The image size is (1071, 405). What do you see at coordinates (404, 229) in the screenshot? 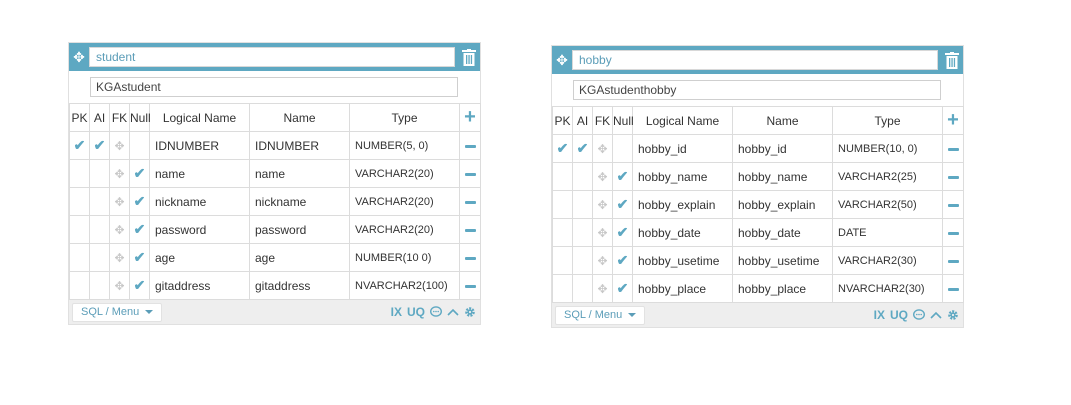
I see `type-cell: VARCHAR2(20)` at bounding box center [404, 229].